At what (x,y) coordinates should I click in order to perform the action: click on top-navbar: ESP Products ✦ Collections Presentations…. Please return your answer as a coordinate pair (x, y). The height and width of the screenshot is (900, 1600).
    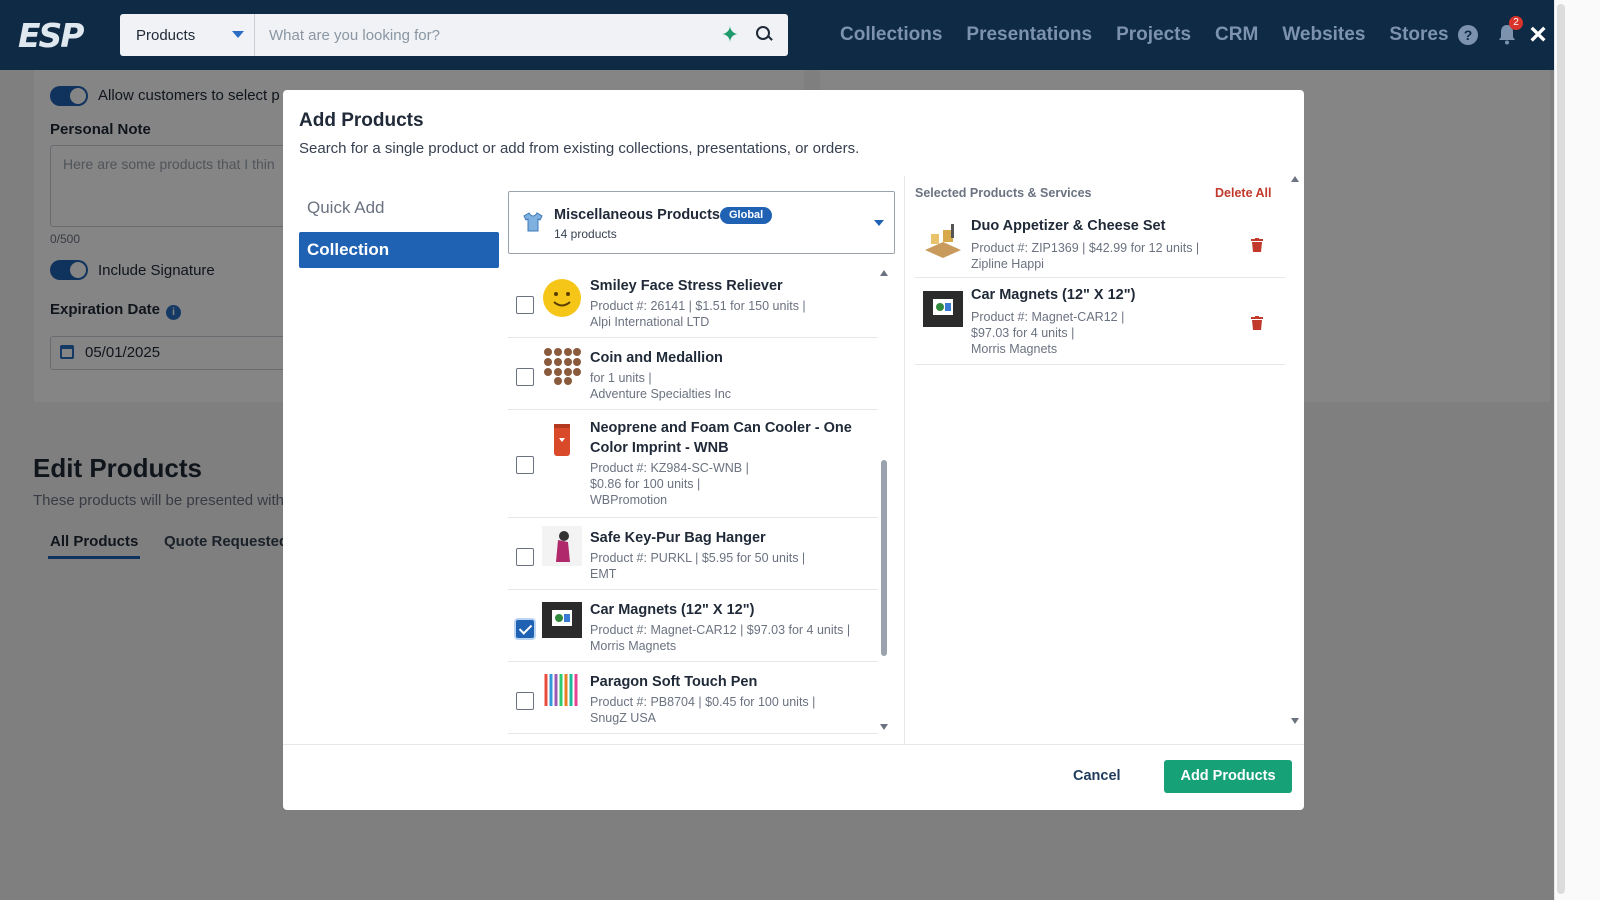
    Looking at the image, I should click on (777, 35).